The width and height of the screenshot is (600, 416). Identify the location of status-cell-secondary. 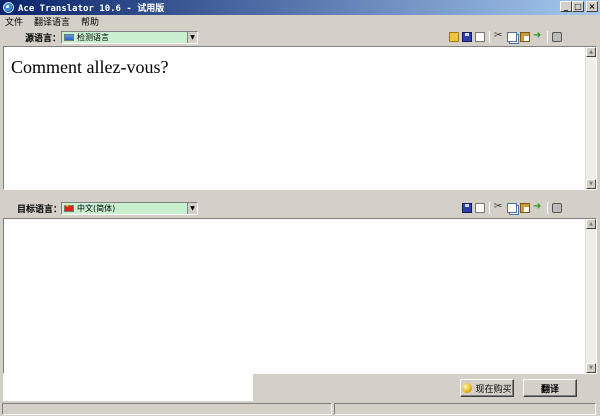
(465, 409).